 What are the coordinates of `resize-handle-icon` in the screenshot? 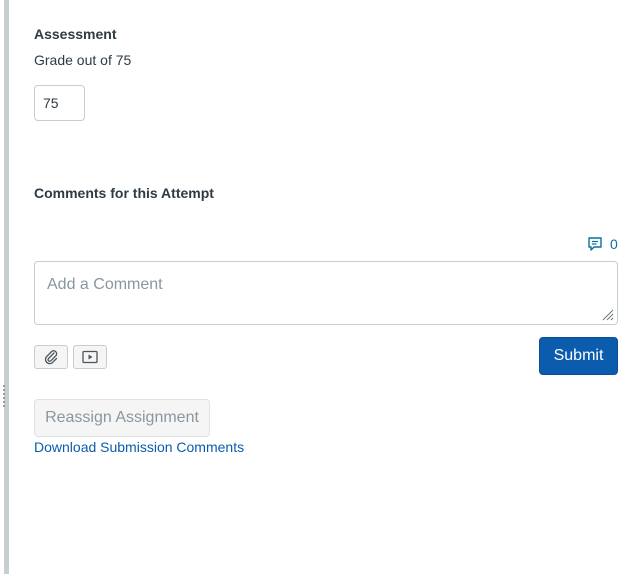 It's located at (608, 315).